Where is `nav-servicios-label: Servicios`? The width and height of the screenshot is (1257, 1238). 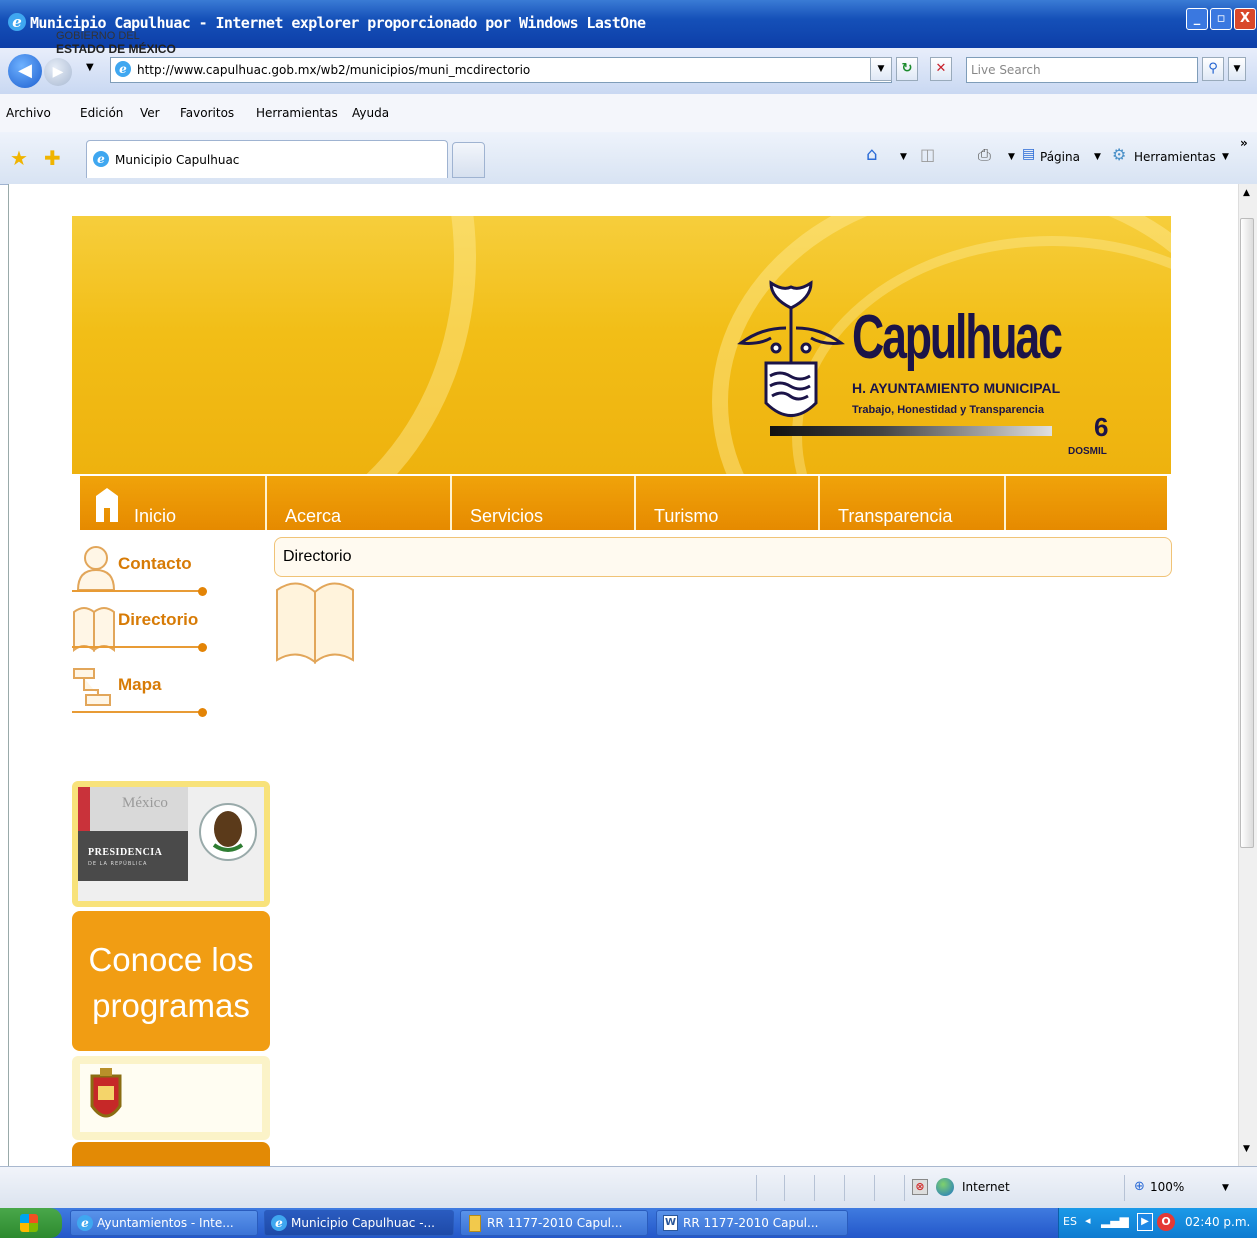 nav-servicios-label: Servicios is located at coordinates (507, 516).